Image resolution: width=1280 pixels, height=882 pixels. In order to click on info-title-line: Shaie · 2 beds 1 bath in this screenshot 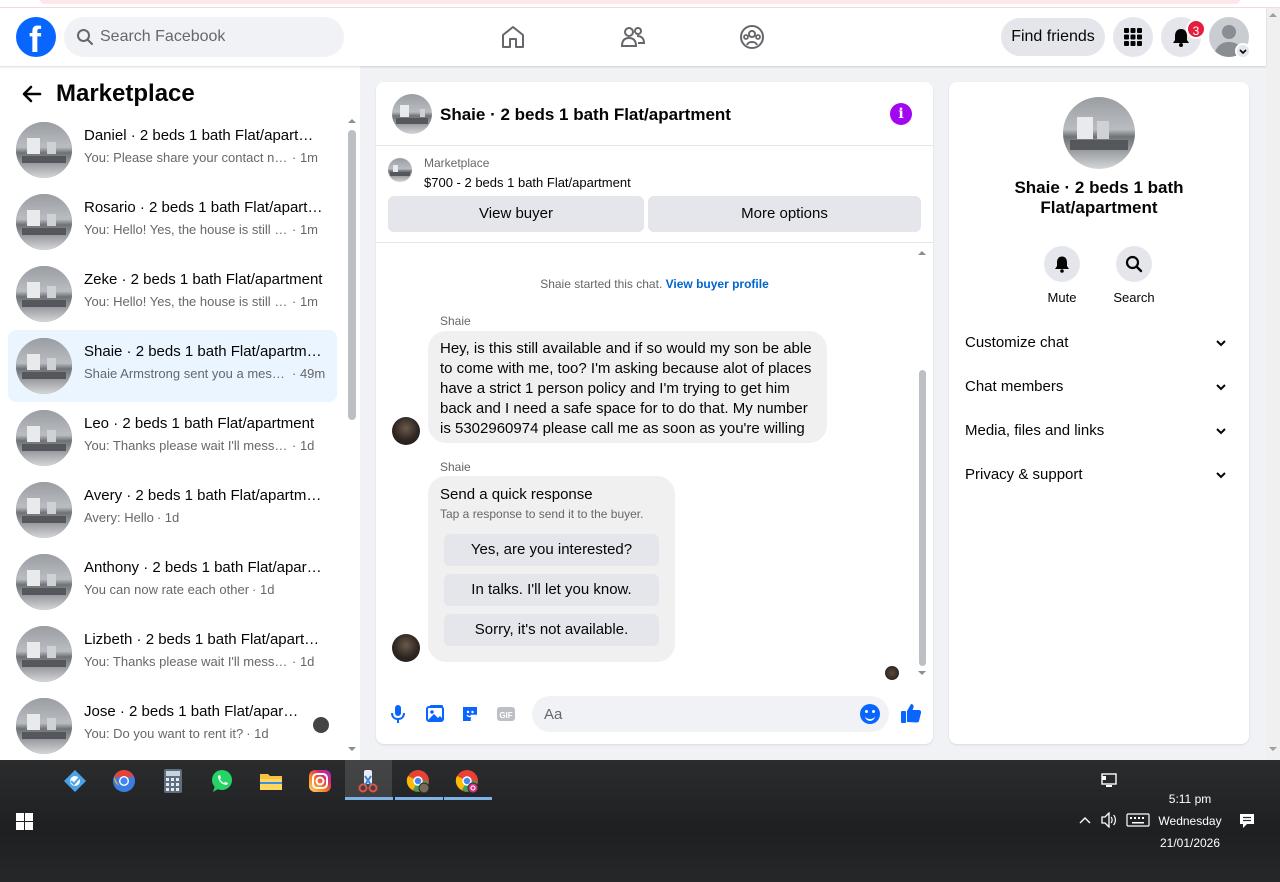, I will do `click(1099, 187)`.